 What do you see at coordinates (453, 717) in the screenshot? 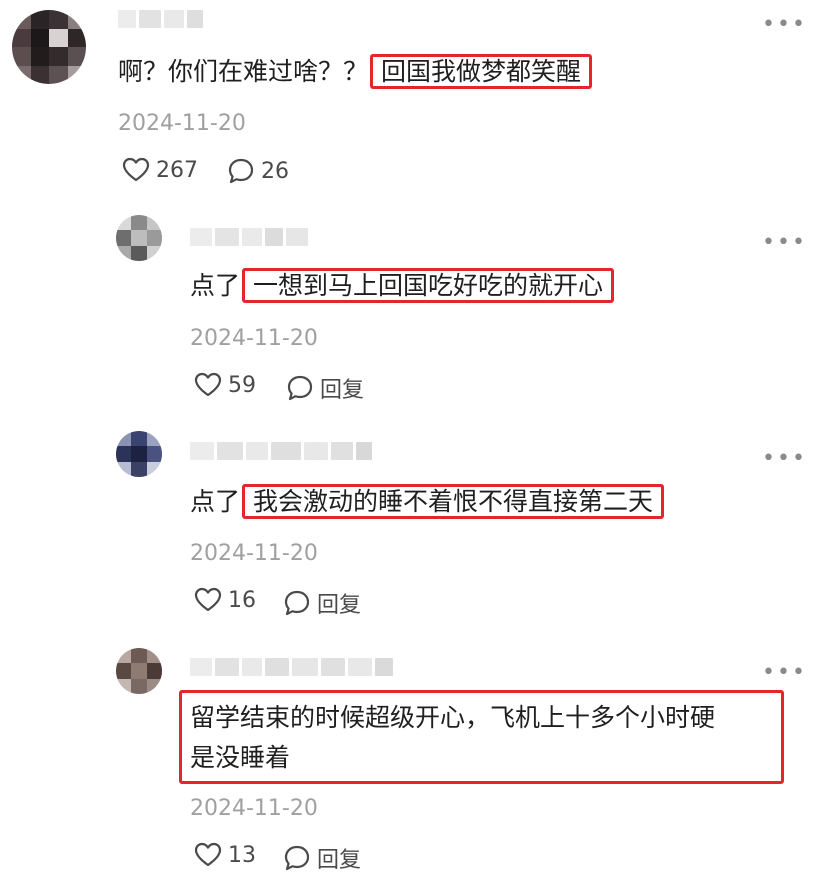
I see `comment-text-line-1: 留学结束的时候超级开心，飞机上十多个小时硬` at bounding box center [453, 717].